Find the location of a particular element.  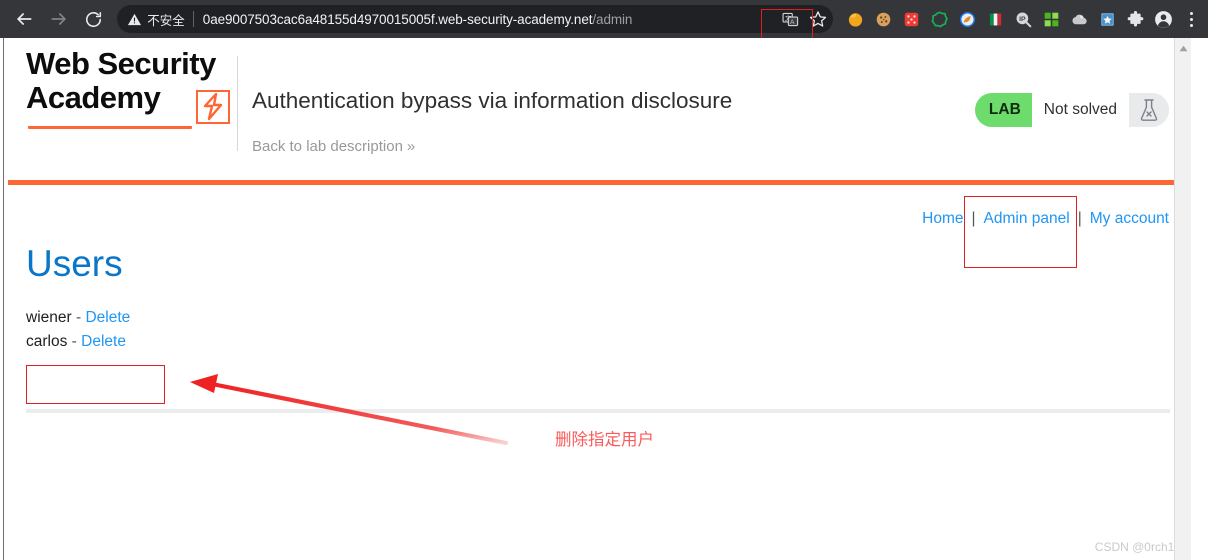

back-arrow-icon is located at coordinates (24, 19).